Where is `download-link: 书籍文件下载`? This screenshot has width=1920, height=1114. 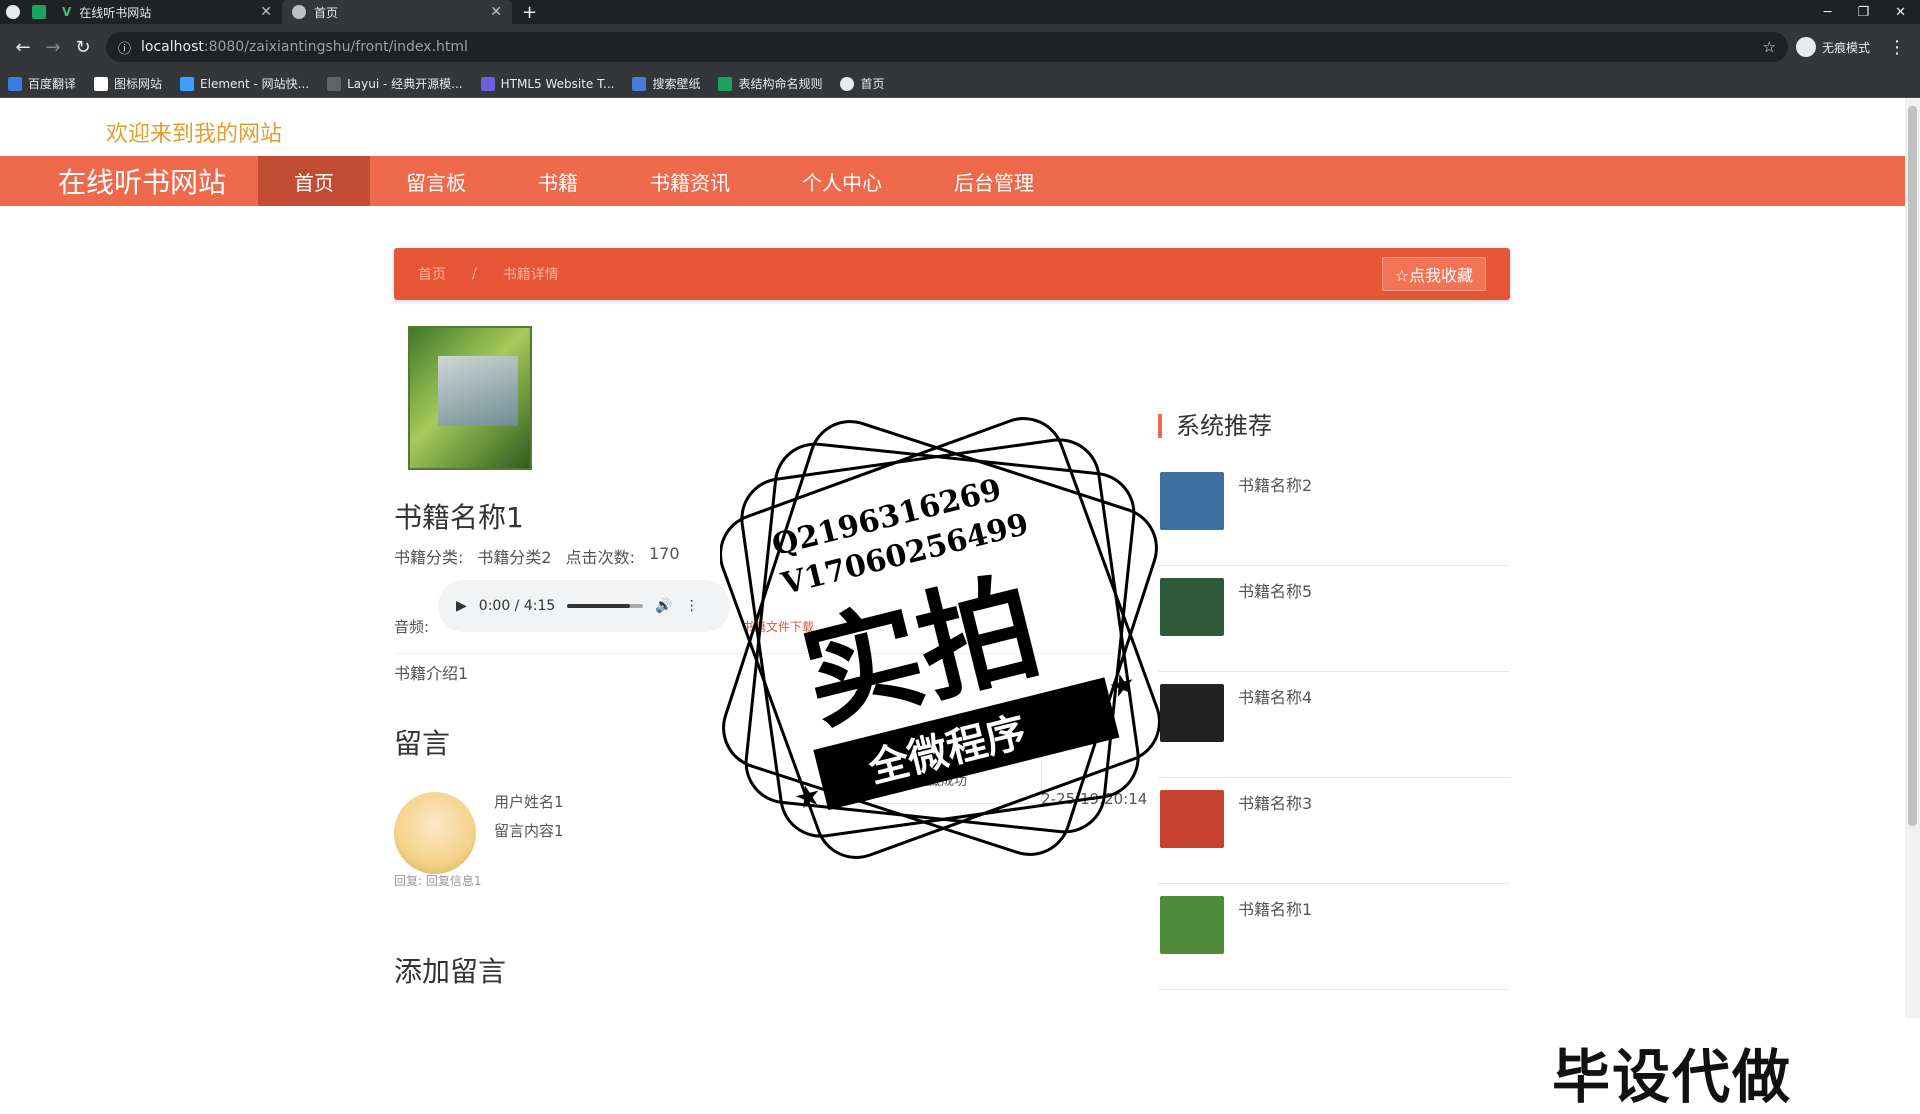 download-link: 书籍文件下载 is located at coordinates (778, 626).